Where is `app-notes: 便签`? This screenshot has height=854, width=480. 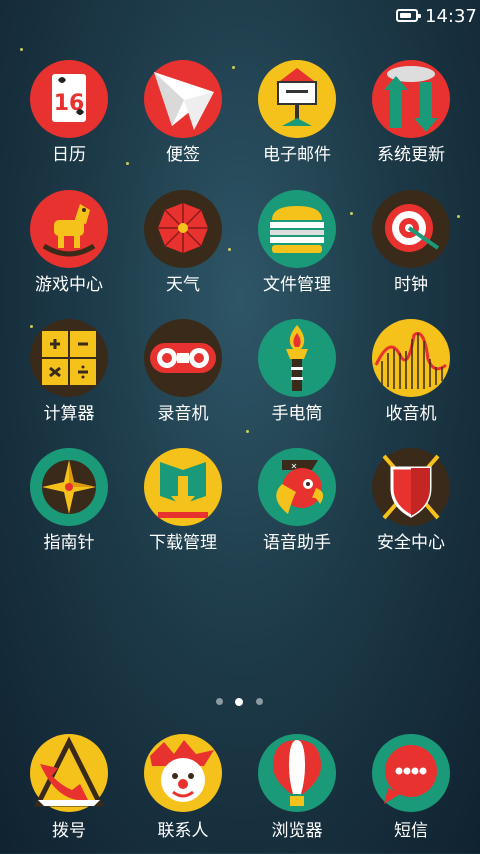
app-notes: 便签 is located at coordinates (183, 120).